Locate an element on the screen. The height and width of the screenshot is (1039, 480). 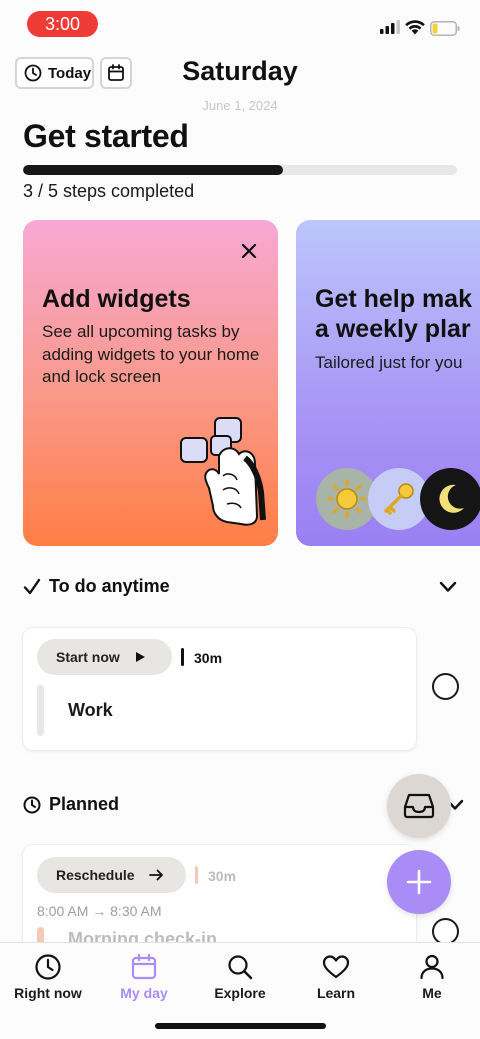
task-card-work: Start now 30m Work is located at coordinates (219, 689).